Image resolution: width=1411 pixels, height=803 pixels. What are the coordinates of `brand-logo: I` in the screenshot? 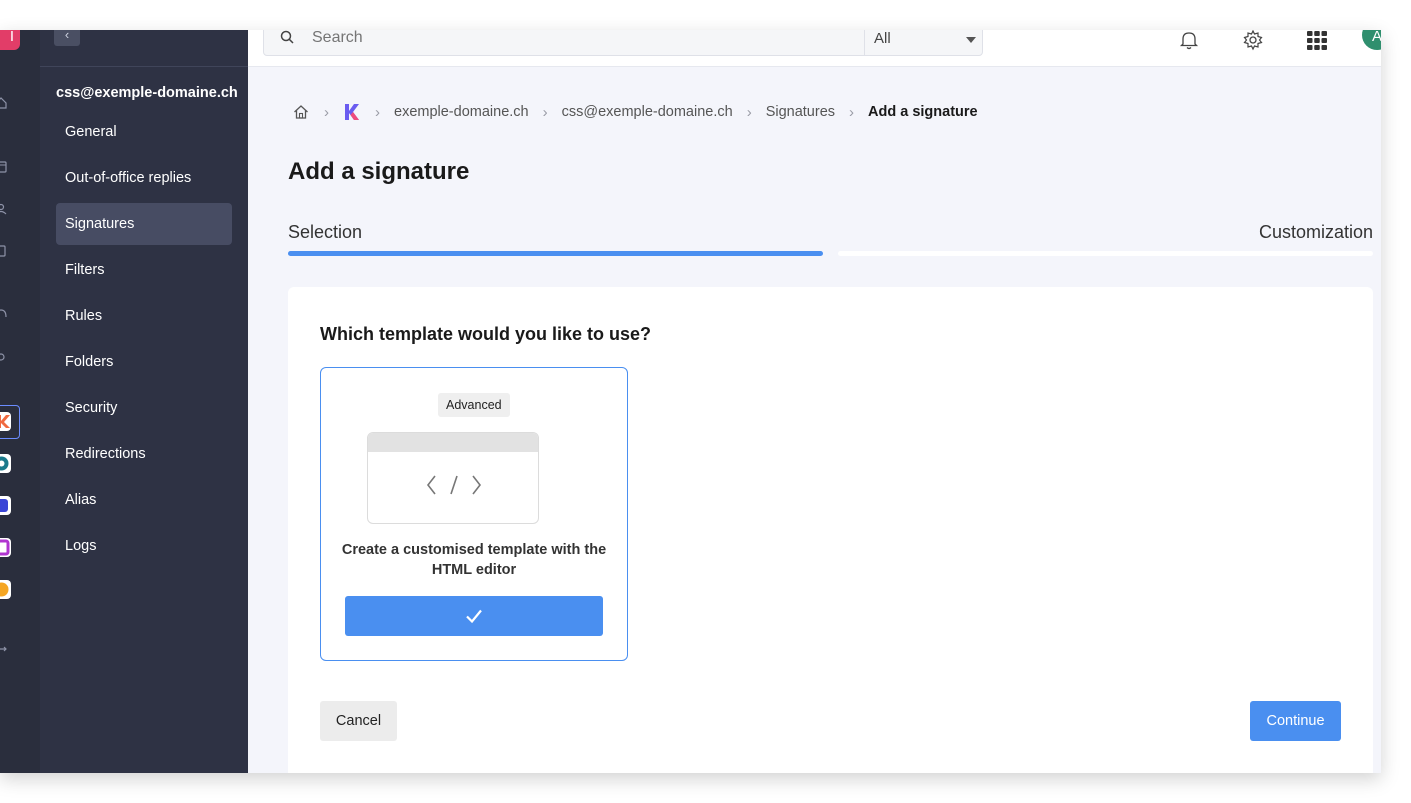 It's located at (10, 40).